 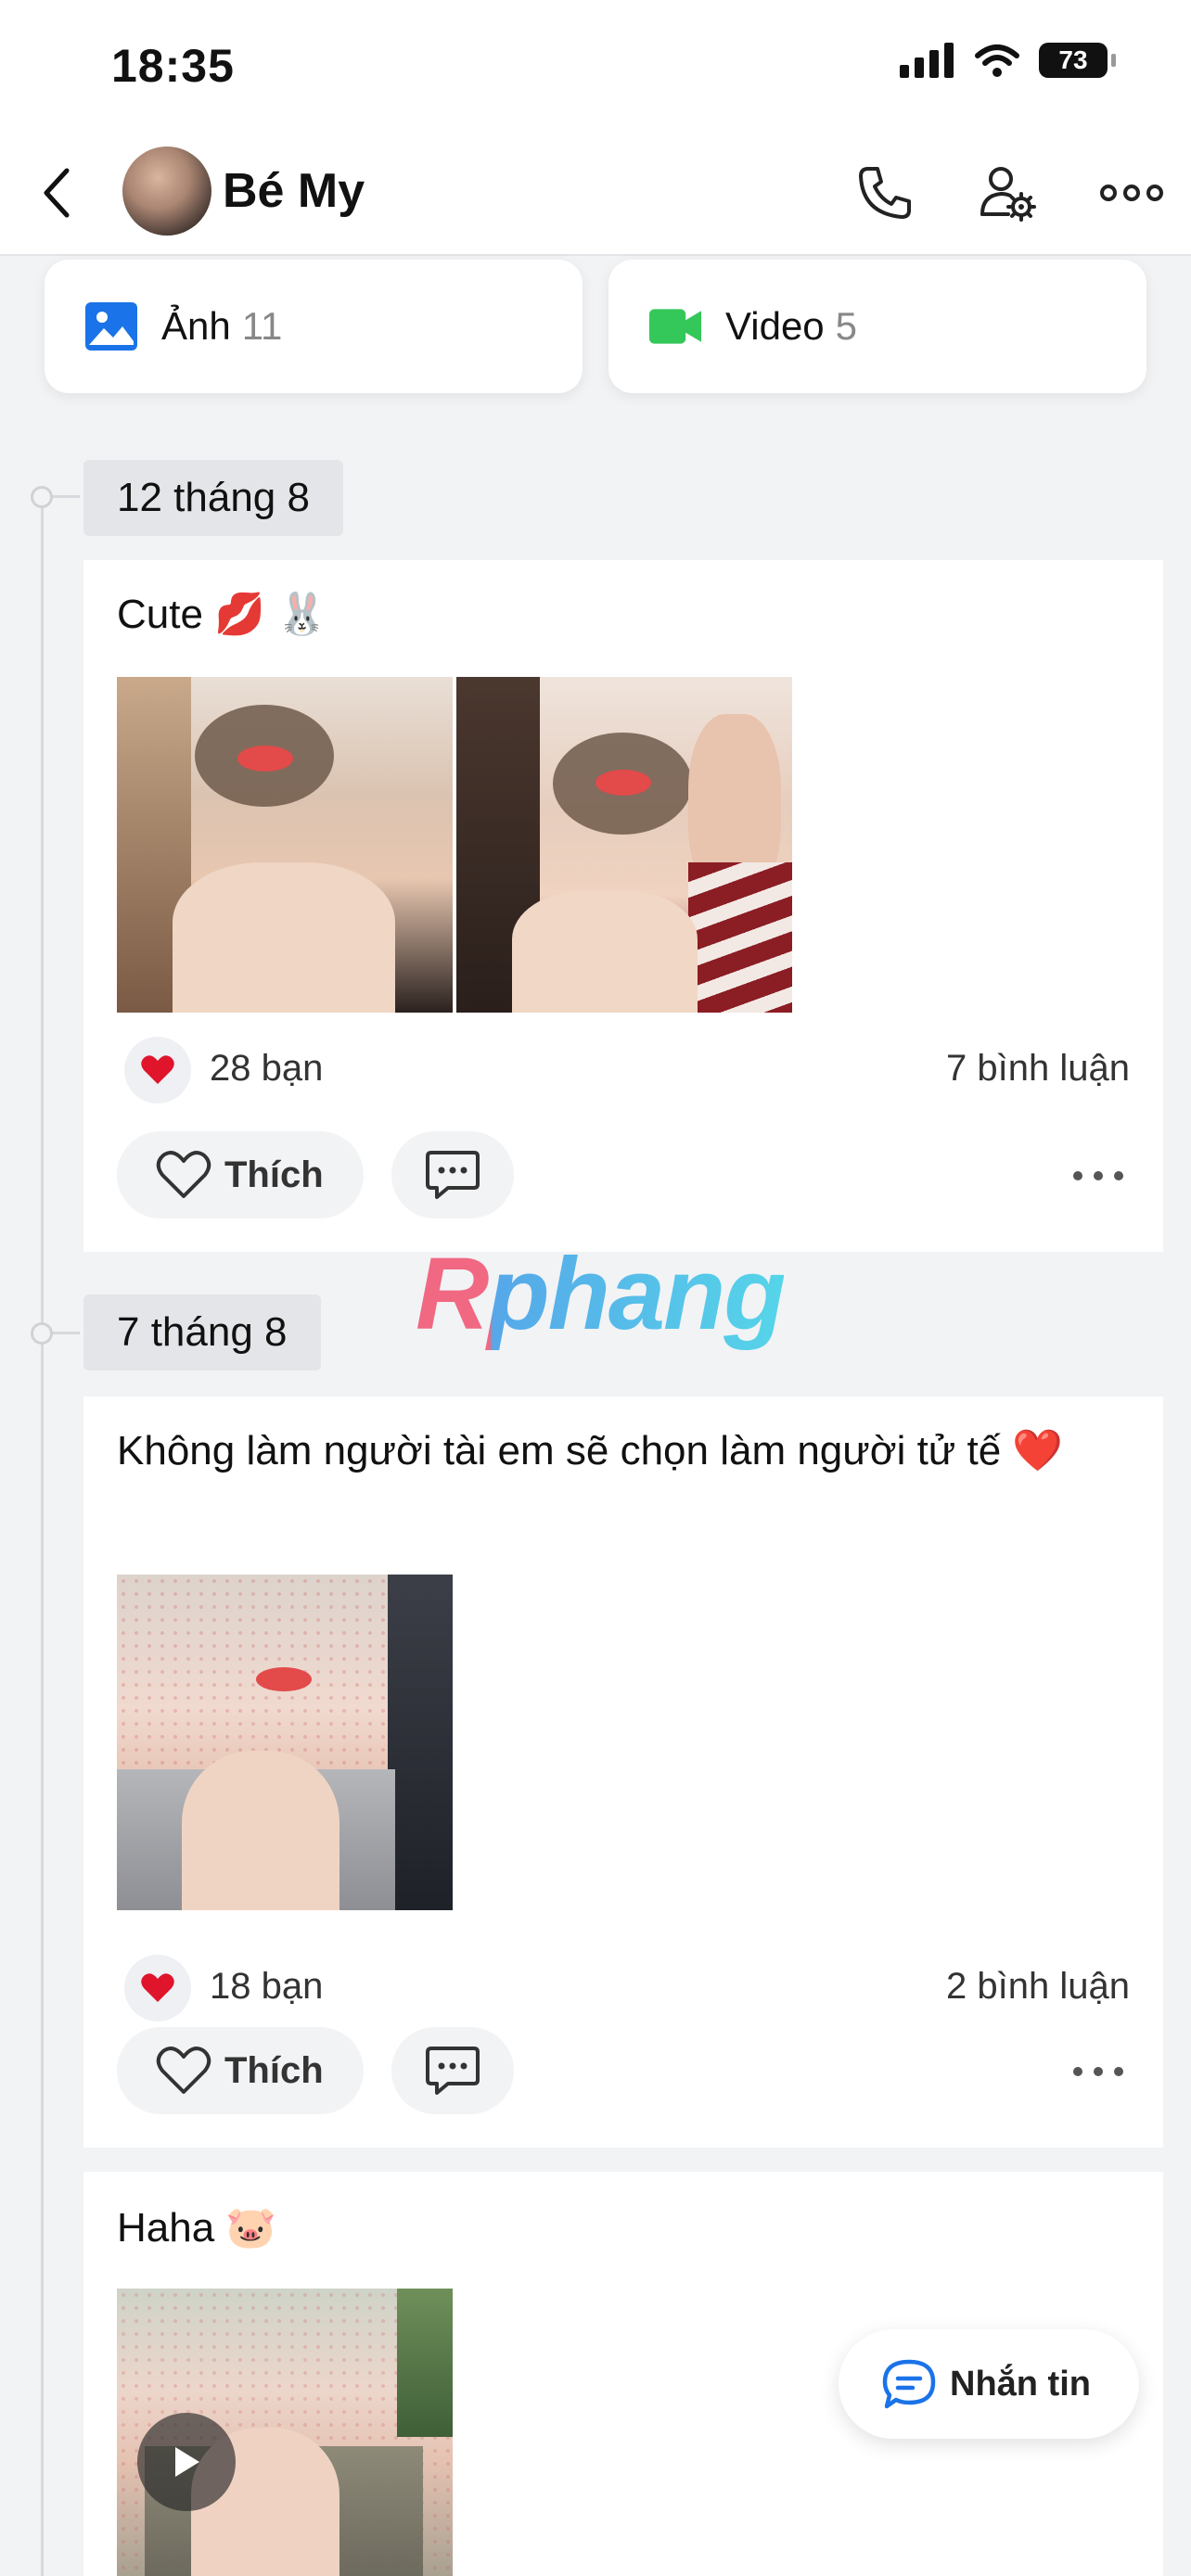 I want to click on watermark-logo: Rphang, so click(x=601, y=1294).